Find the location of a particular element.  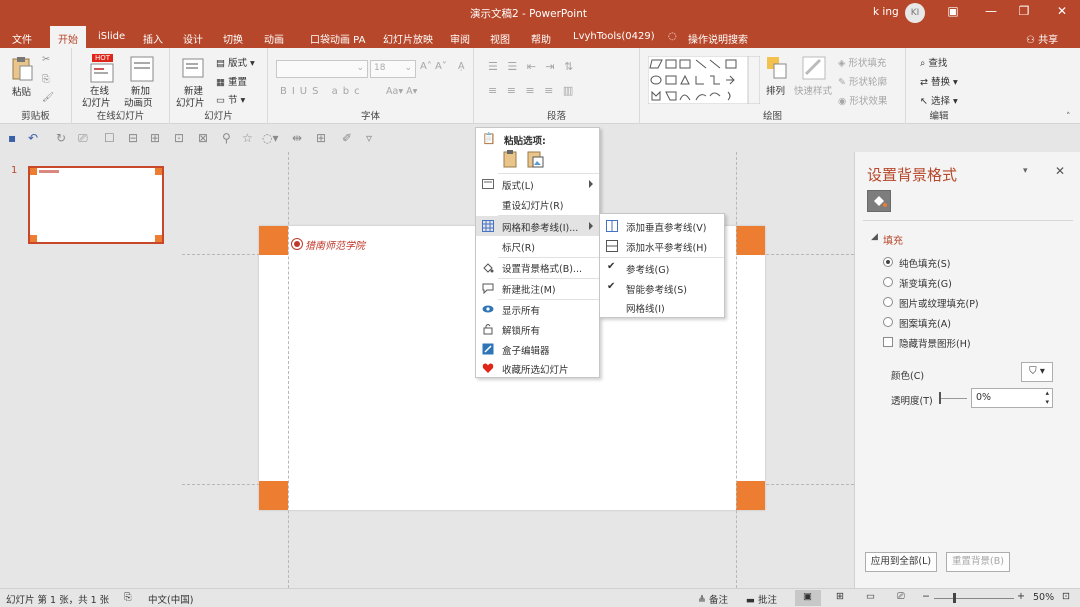

star-icon: ☆ is located at coordinates (247, 138).